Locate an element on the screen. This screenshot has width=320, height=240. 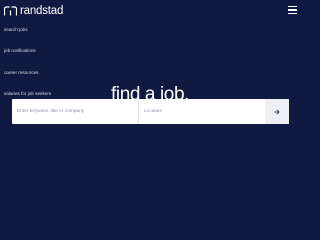
location-input is located at coordinates (202, 111).